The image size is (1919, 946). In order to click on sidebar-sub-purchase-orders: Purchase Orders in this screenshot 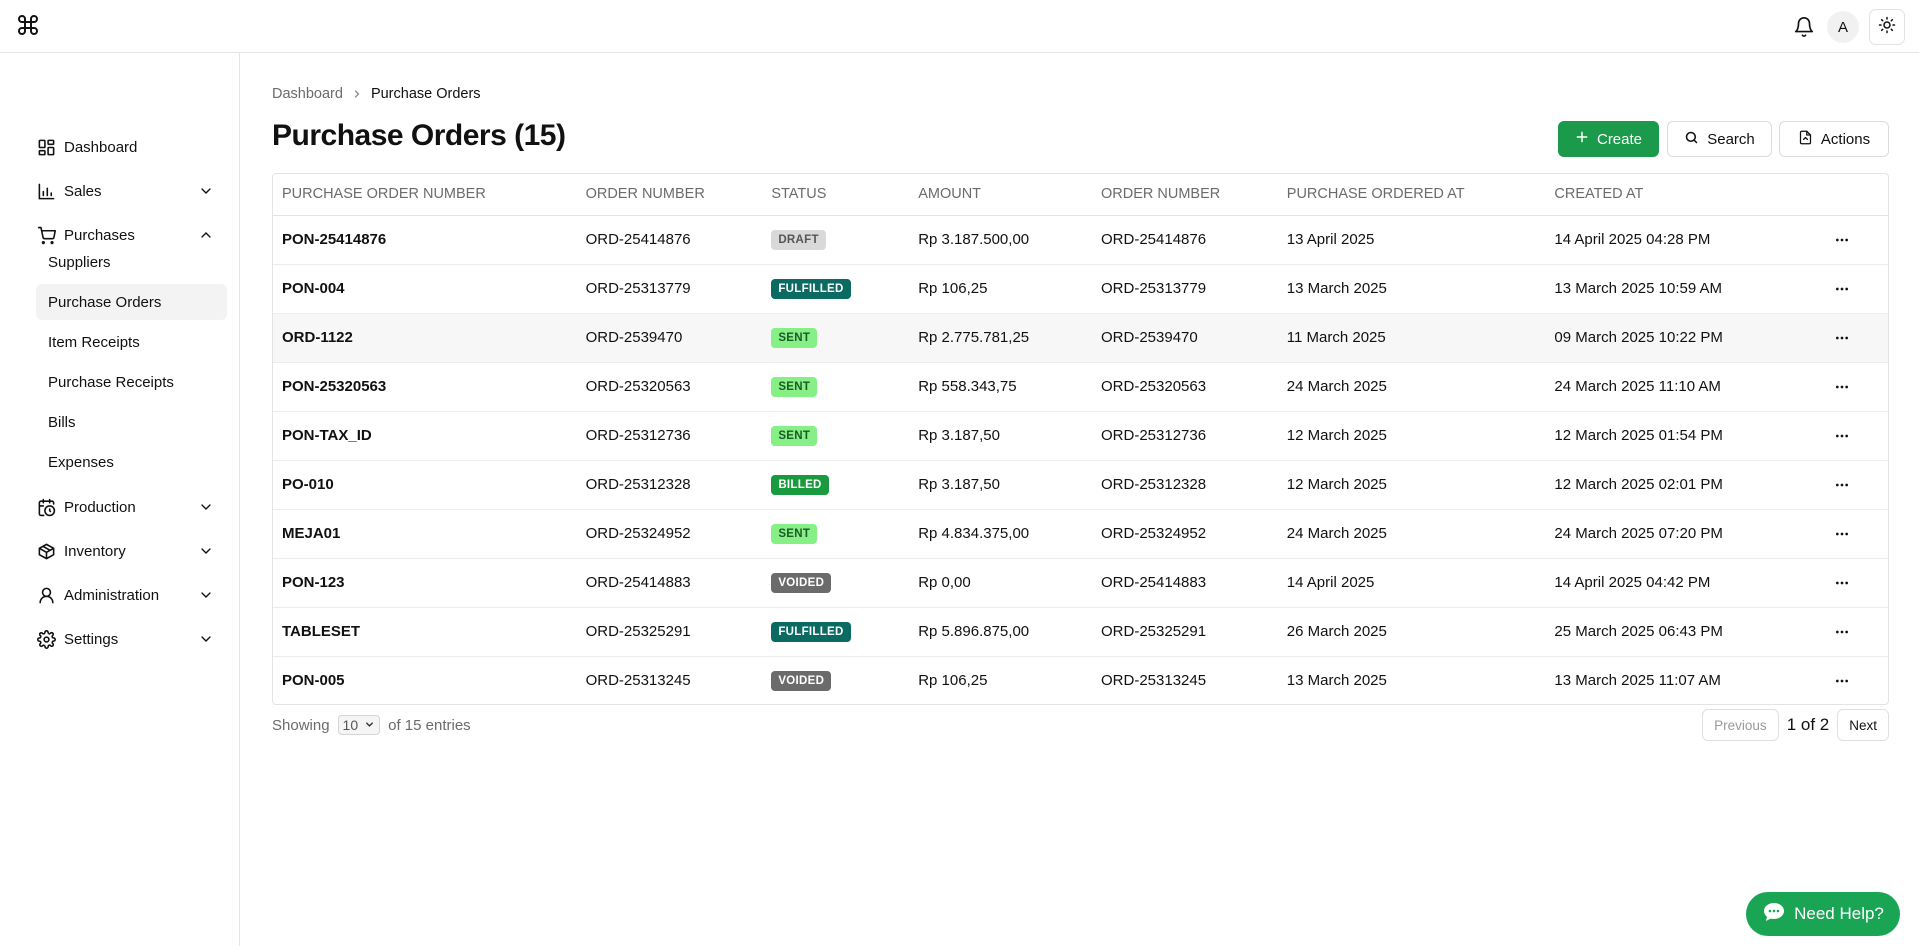, I will do `click(131, 302)`.